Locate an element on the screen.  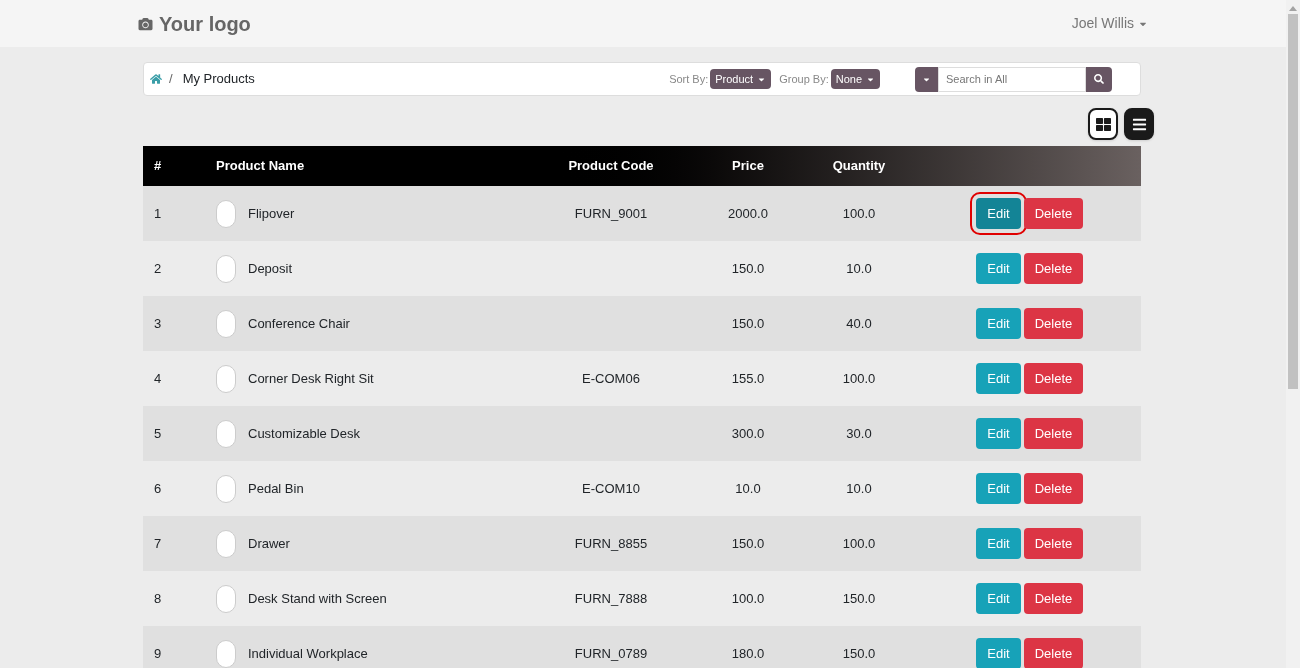
group-dropdown: None is located at coordinates (855, 79).